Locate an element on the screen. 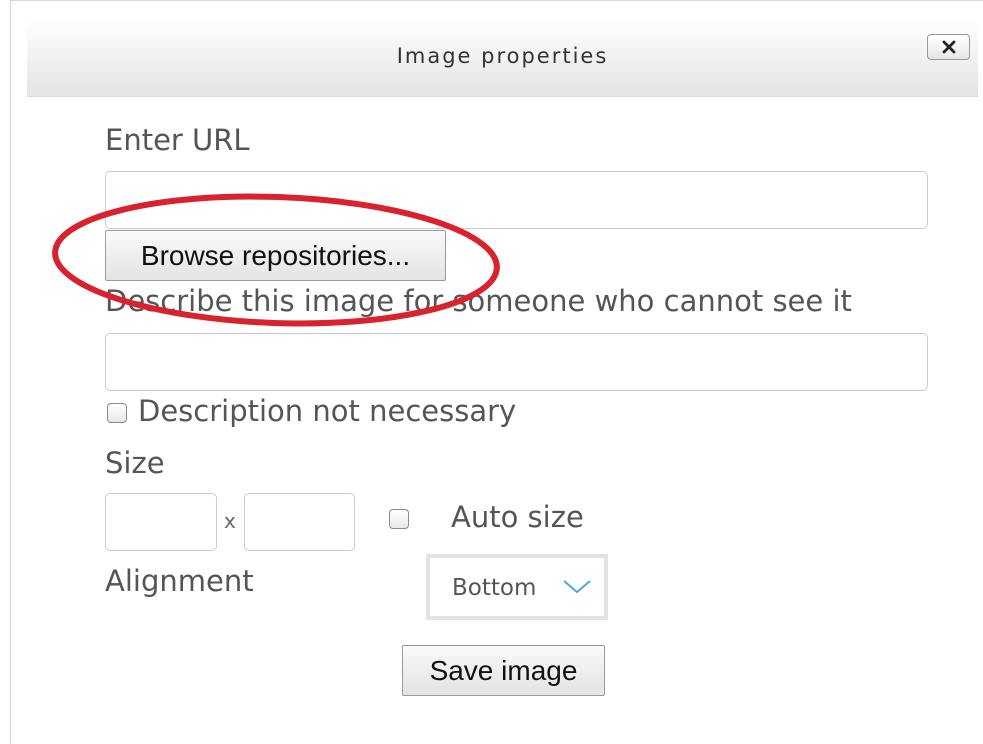  description-not-necessary-label: Description not necessary is located at coordinates (327, 411).